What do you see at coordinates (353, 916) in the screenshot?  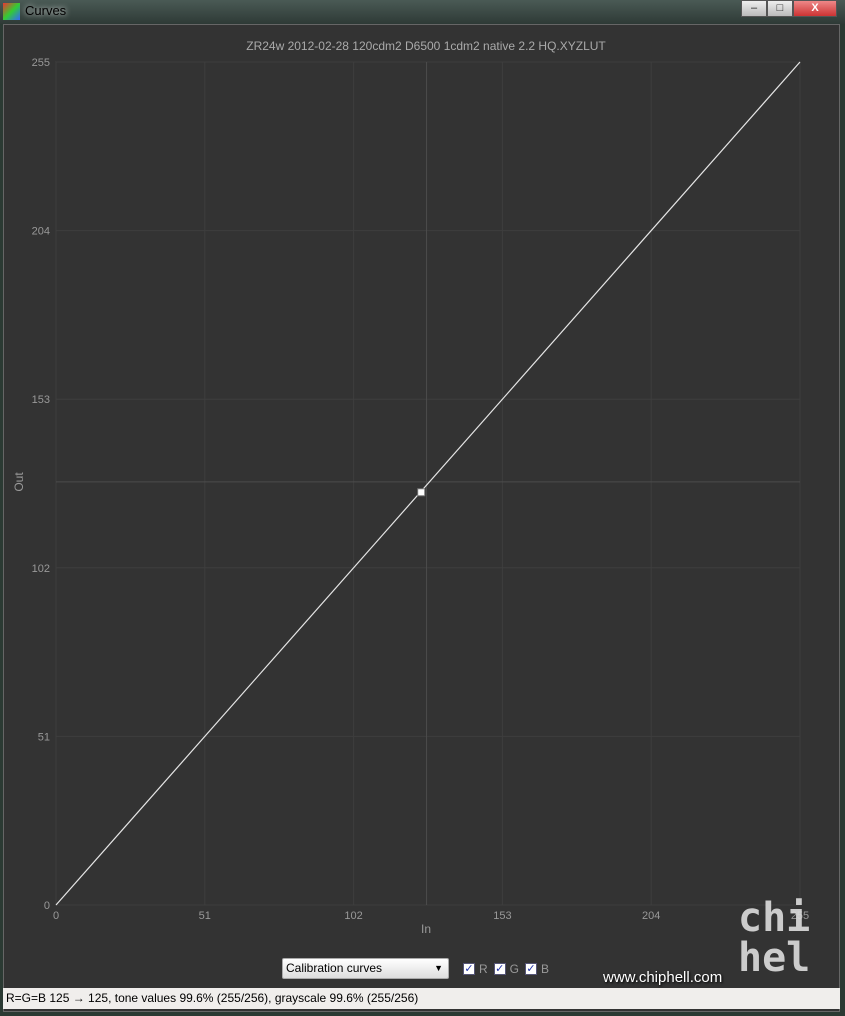 I see `x-tick-label: 102` at bounding box center [353, 916].